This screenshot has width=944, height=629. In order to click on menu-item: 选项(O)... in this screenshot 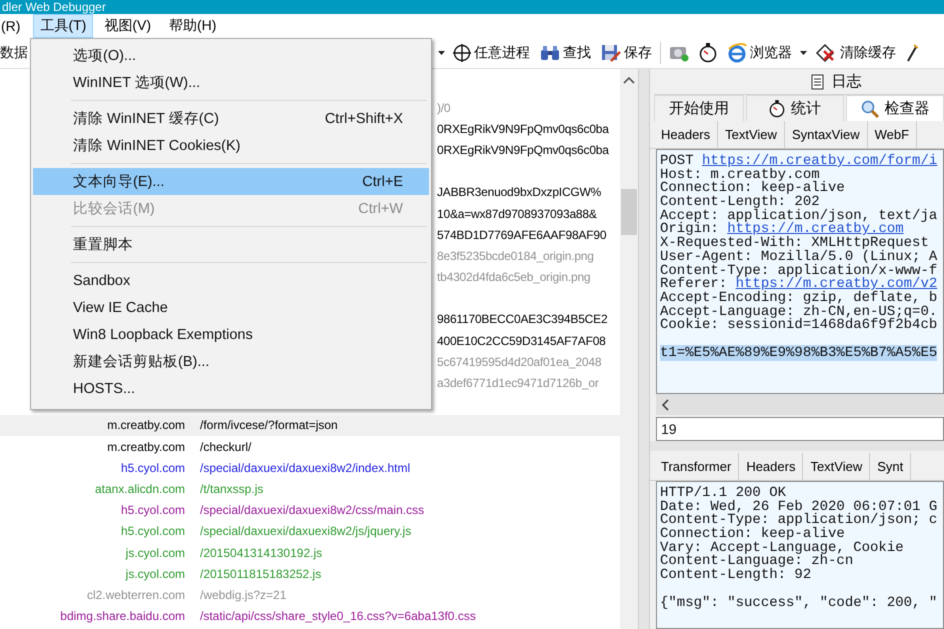, I will do `click(231, 55)`.